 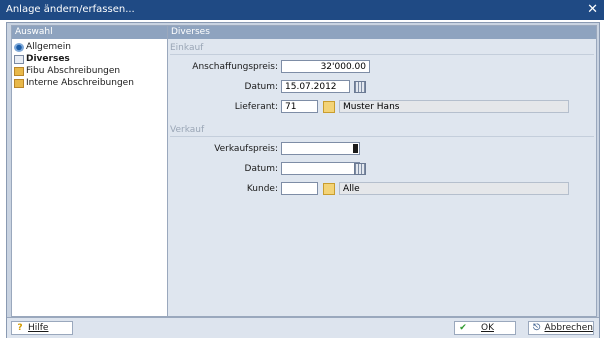 I want to click on text-cursor, so click(x=355, y=148).